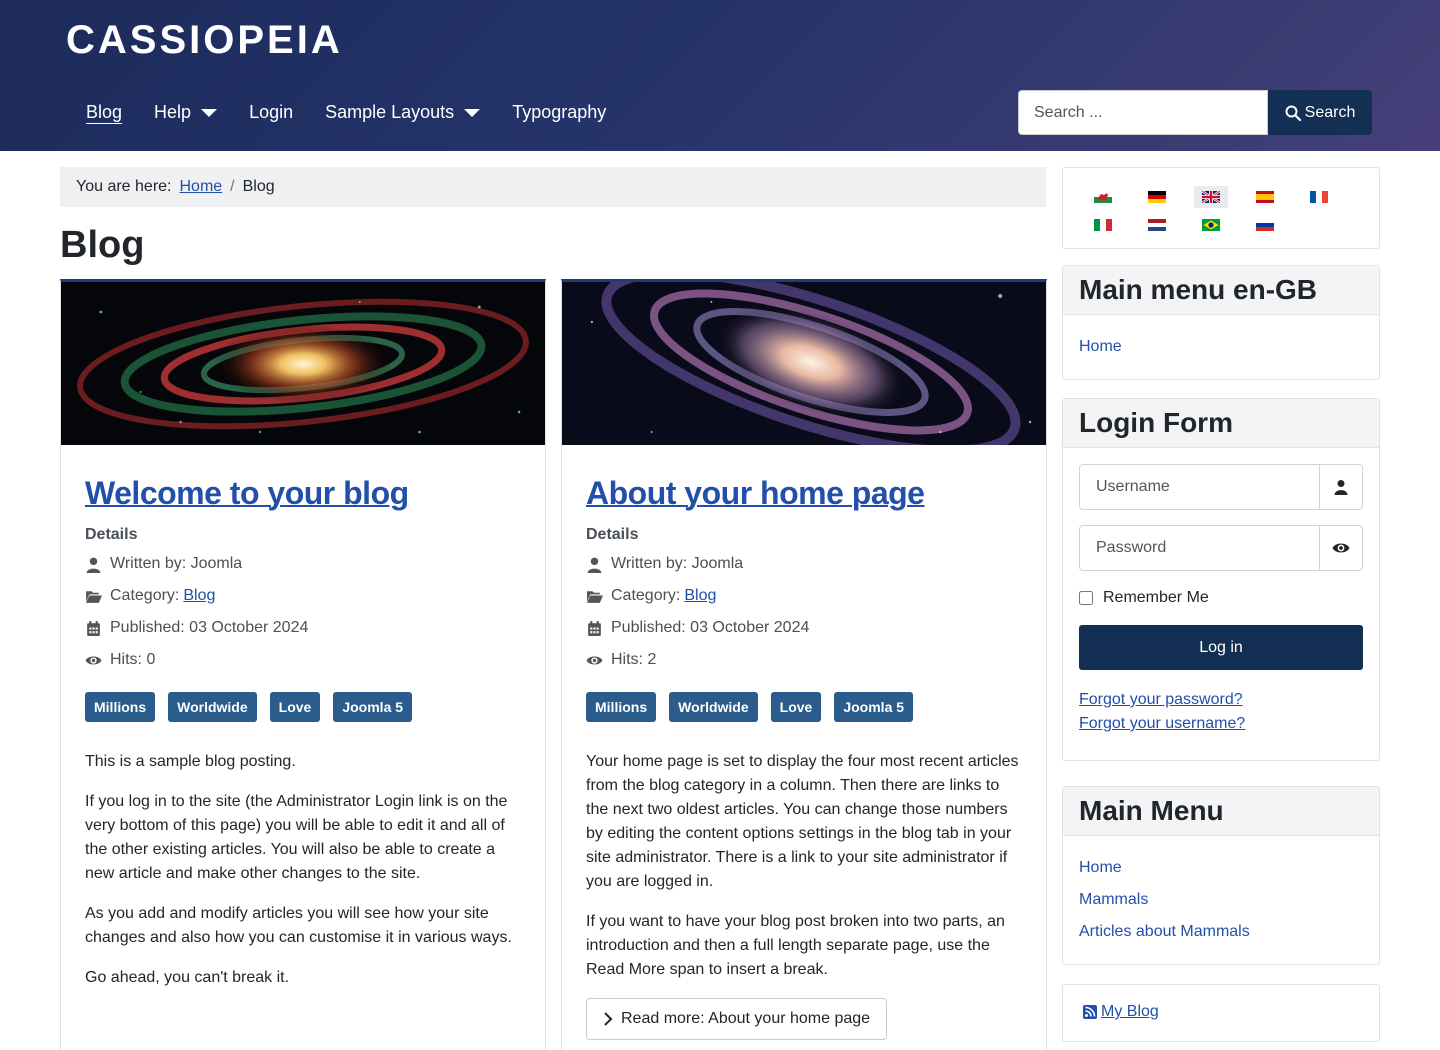 The height and width of the screenshot is (1050, 1440). I want to click on search-icon, so click(1293, 113).